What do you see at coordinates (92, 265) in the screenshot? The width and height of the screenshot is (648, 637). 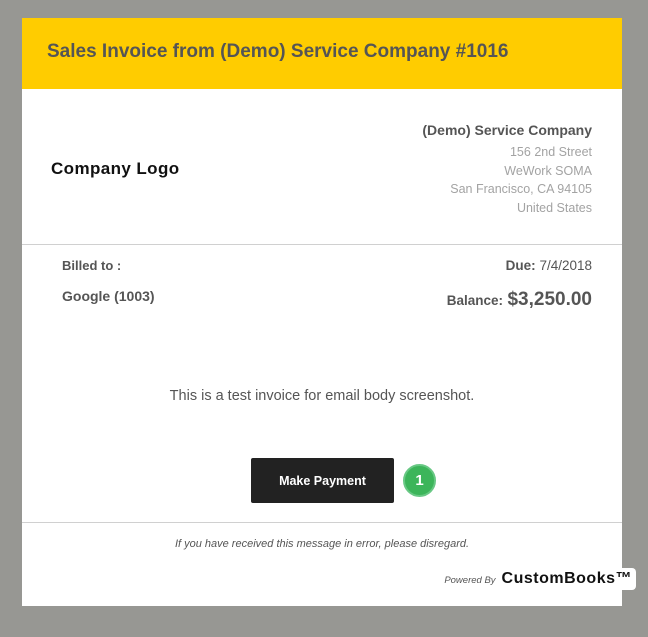 I see `billed-to-label: Billed to :` at bounding box center [92, 265].